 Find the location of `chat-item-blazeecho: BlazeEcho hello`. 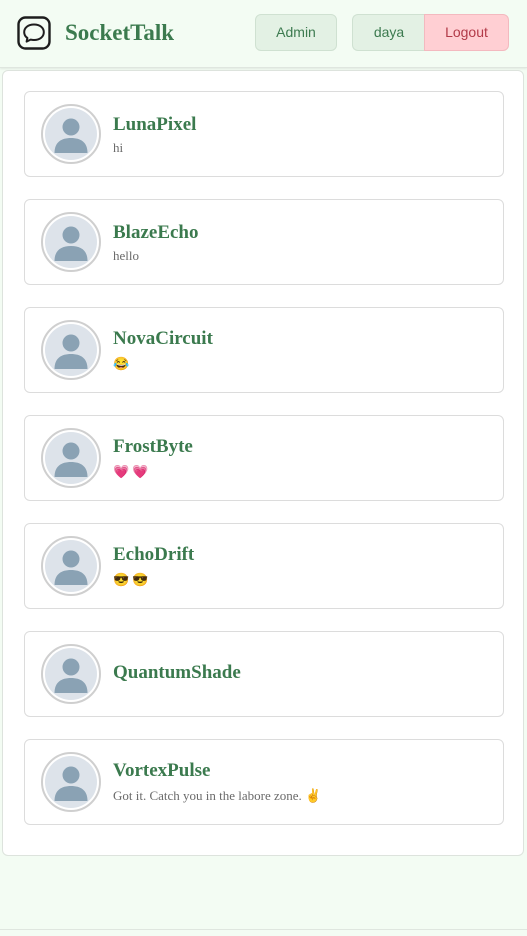

chat-item-blazeecho: BlazeEcho hello is located at coordinates (264, 242).